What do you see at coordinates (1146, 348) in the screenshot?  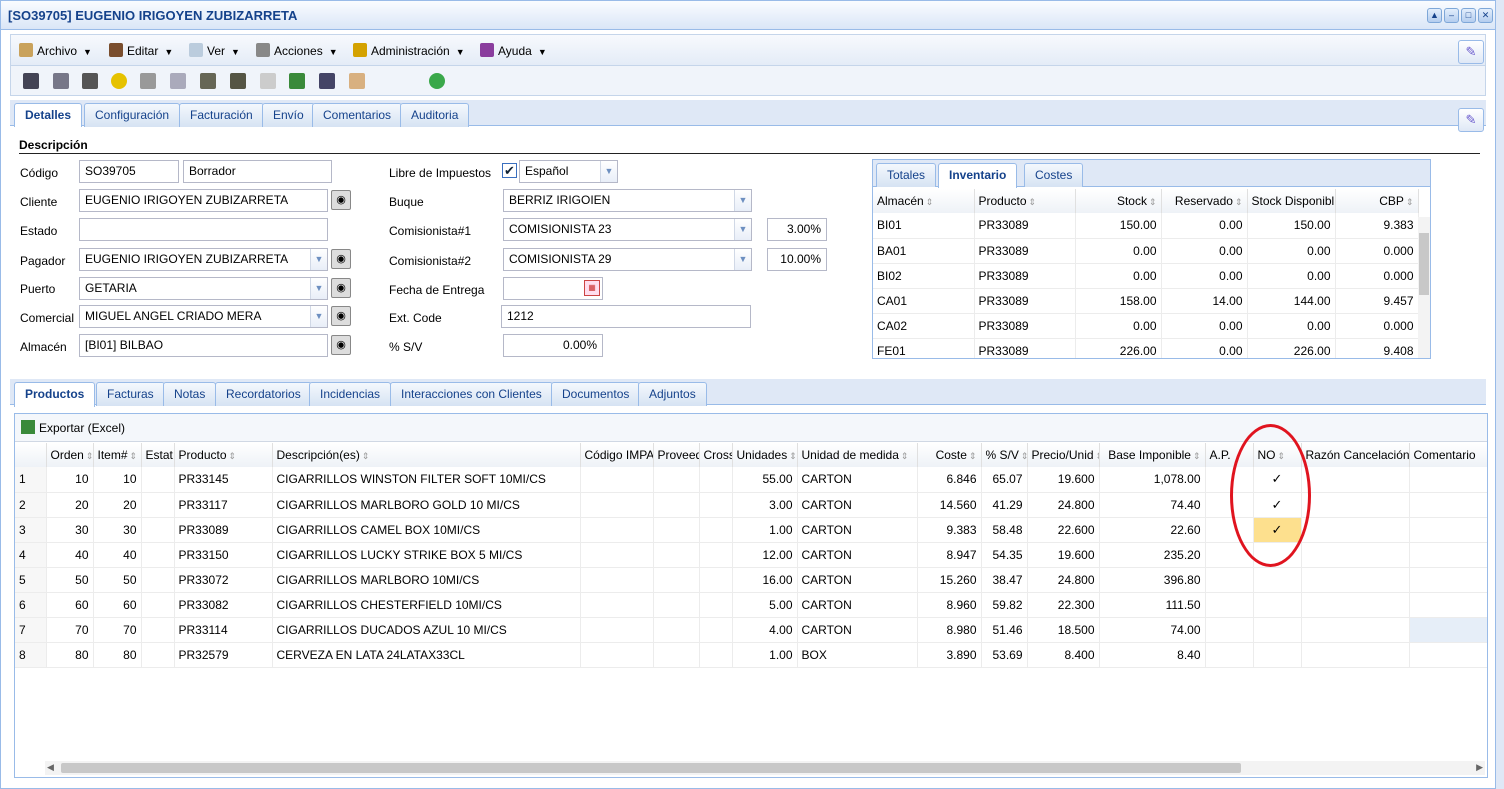 I see `inventory-row: FE01 PR33089 226.00 0.00 226.00 9.408` at bounding box center [1146, 348].